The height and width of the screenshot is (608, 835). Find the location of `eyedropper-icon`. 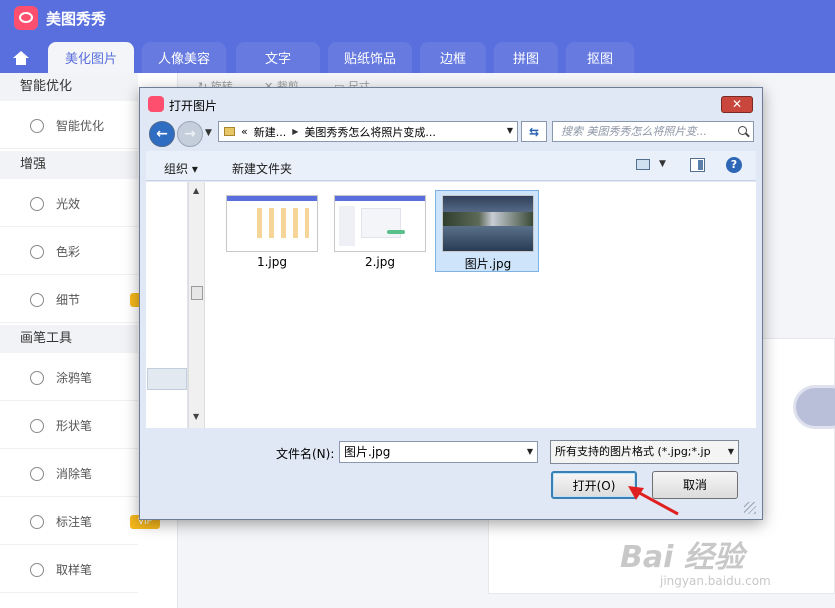

eyedropper-icon is located at coordinates (37, 569).